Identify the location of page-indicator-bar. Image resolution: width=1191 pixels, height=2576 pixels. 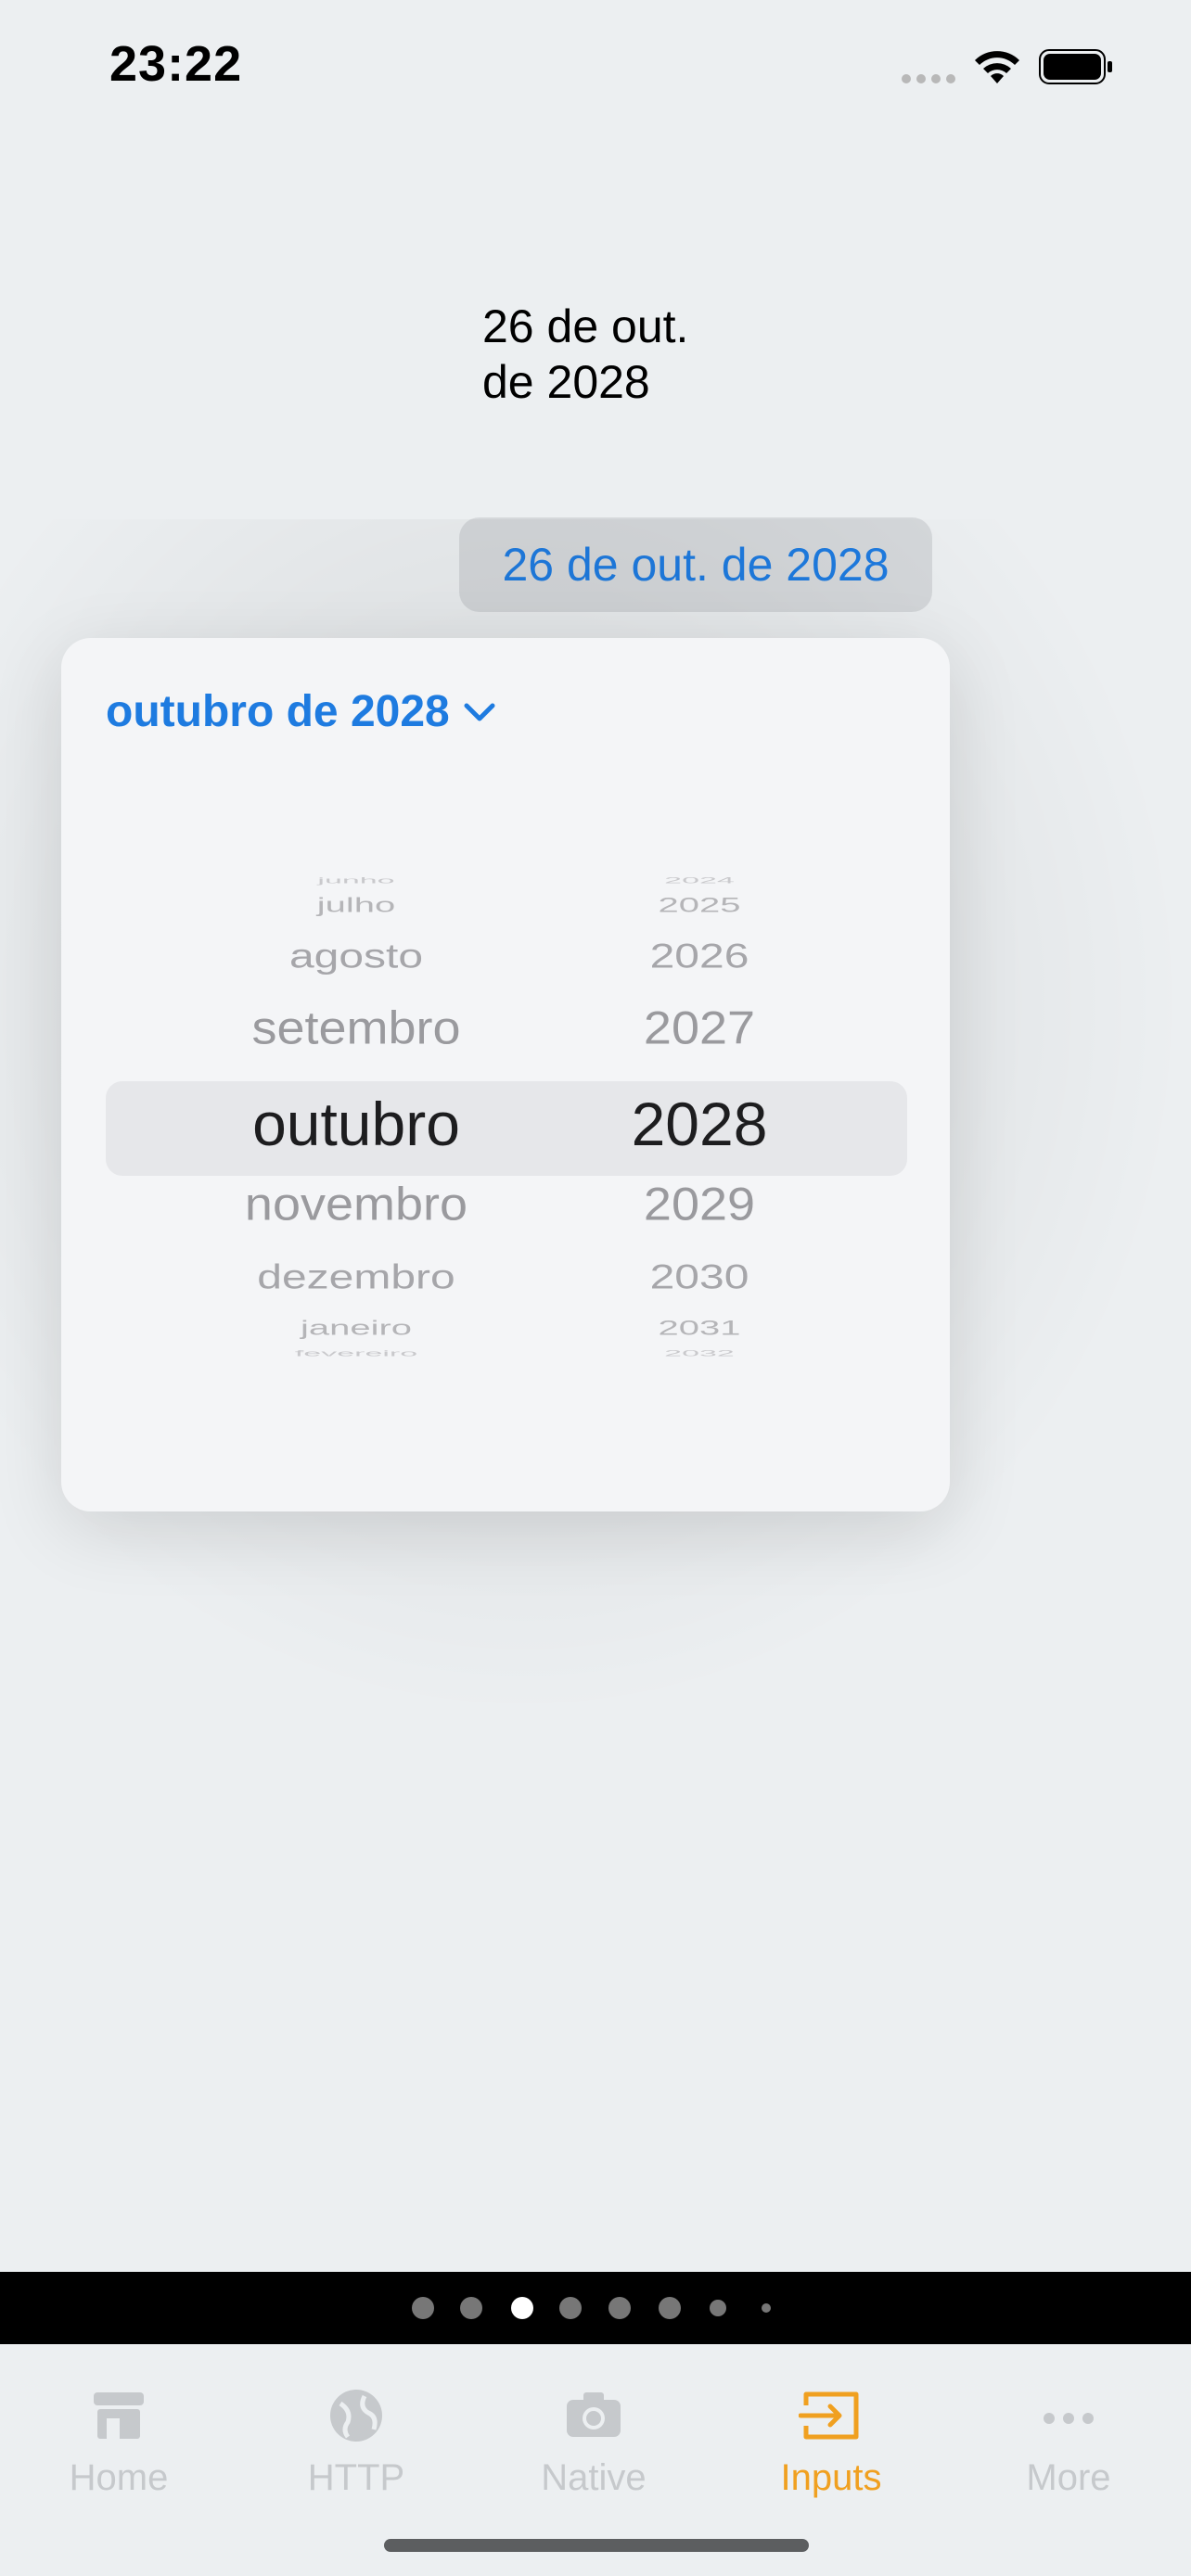
(595, 2308).